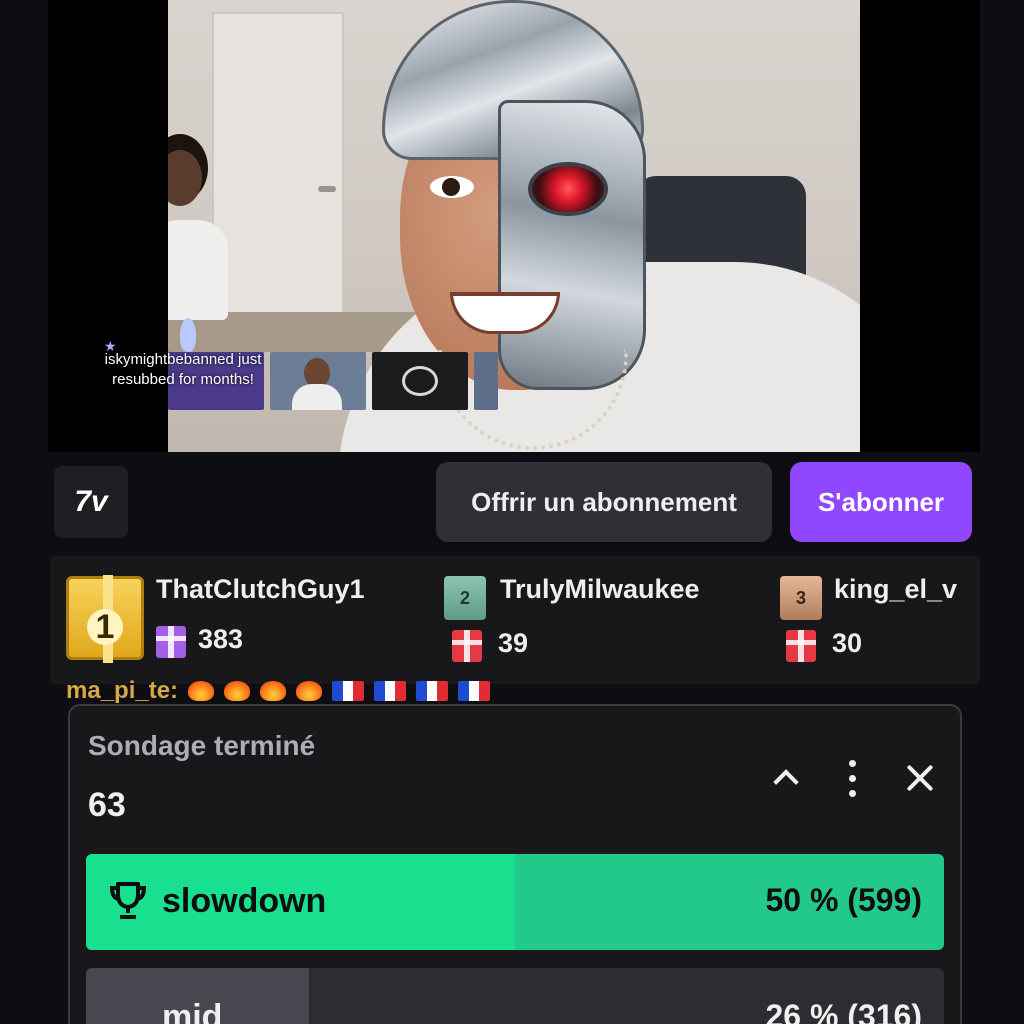 This screenshot has height=1024, width=1024. I want to click on rank-number: 3, so click(800, 597).